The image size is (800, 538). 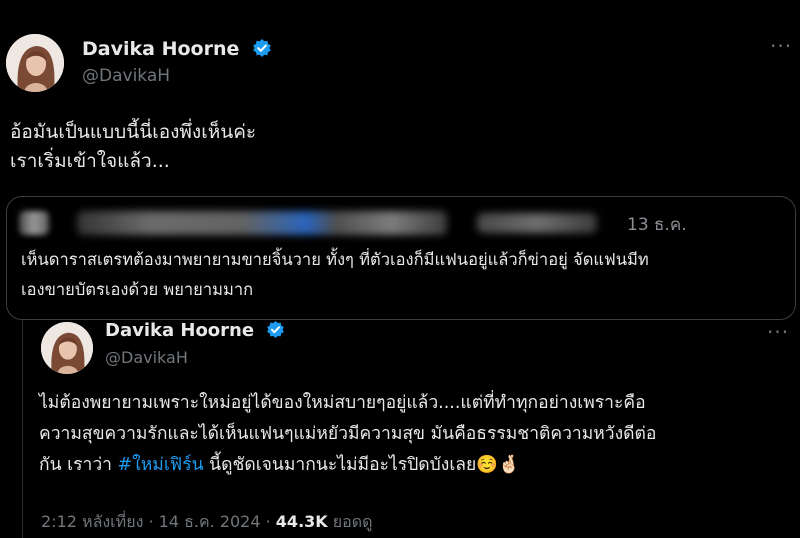 I want to click on tweet-text-line: อ้อมันเป็นแบบนี้นี่เองพึ่งเห็นค่ะ, so click(x=133, y=132).